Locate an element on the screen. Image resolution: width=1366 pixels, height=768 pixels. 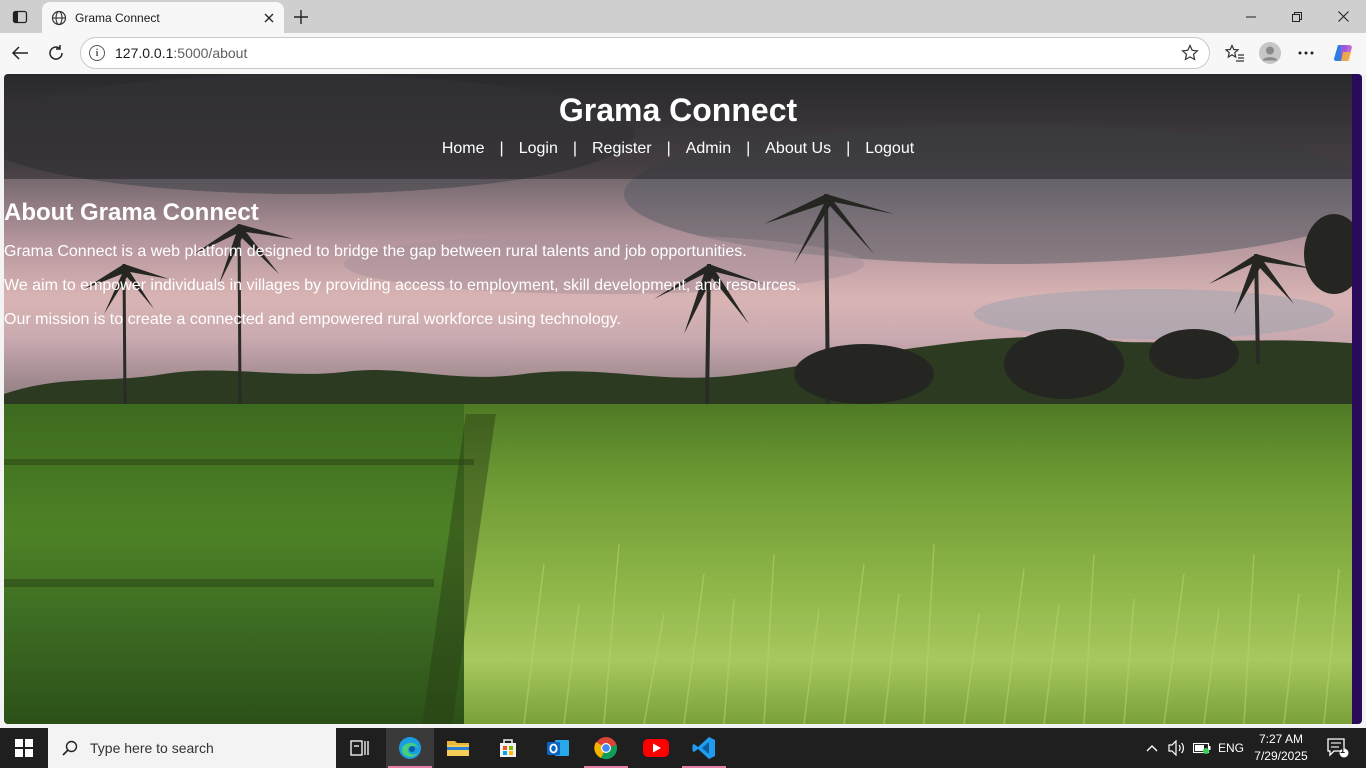
nav-register-link: Register is located at coordinates (622, 149).